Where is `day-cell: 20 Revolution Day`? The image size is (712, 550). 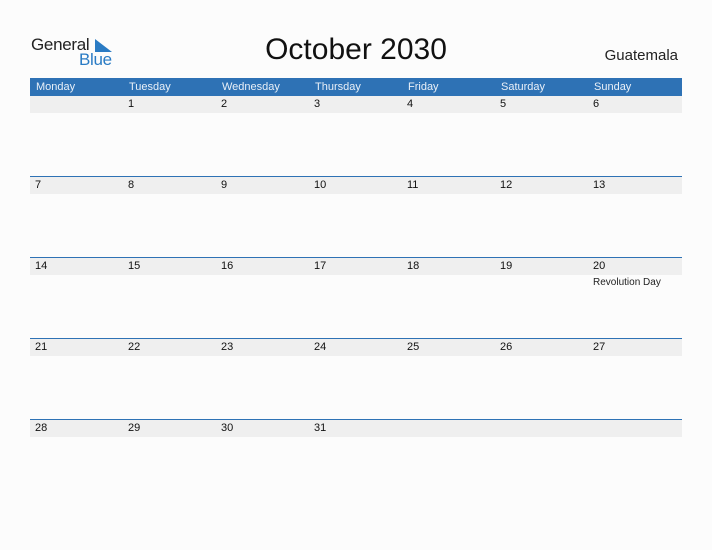
day-cell: 20 Revolution Day is located at coordinates (634, 298).